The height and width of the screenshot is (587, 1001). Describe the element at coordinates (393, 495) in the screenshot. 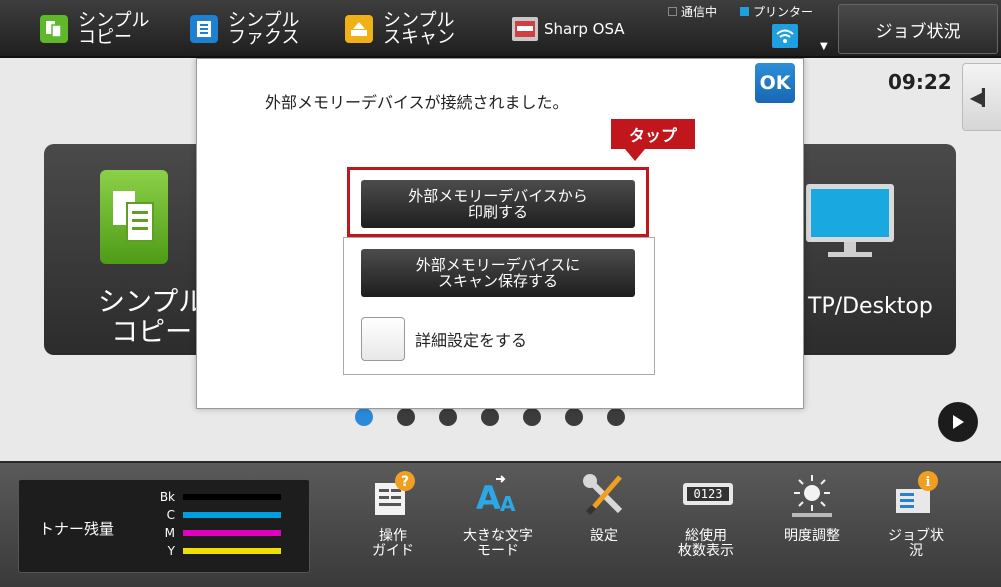

I see `guide-book-icon: ?` at that location.